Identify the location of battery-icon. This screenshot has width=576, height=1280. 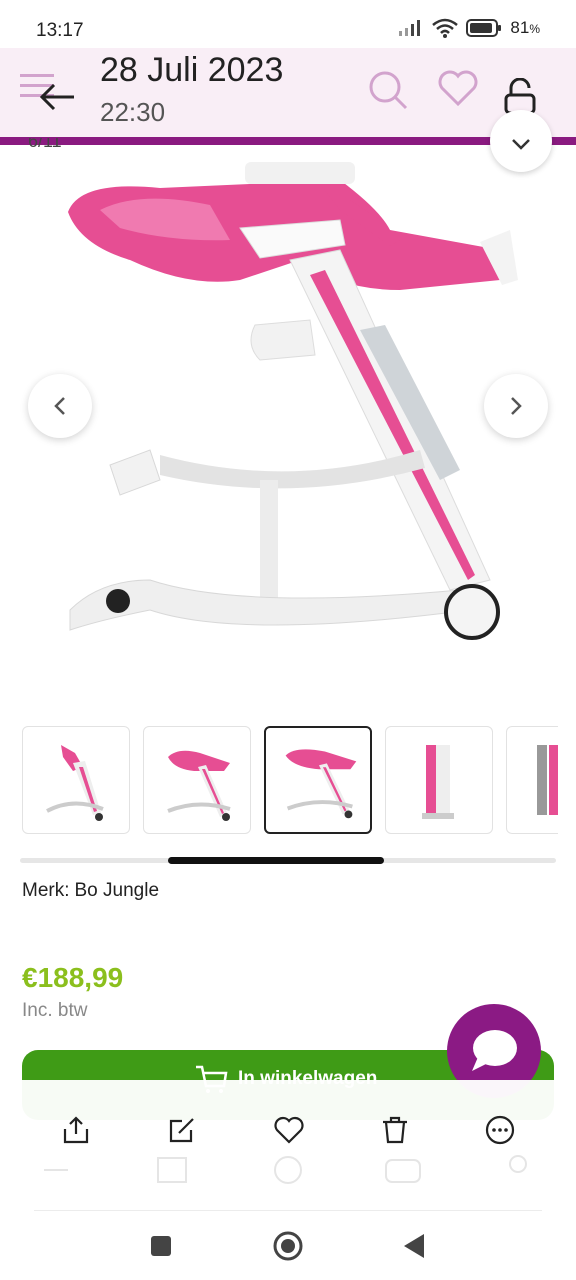
(484, 28).